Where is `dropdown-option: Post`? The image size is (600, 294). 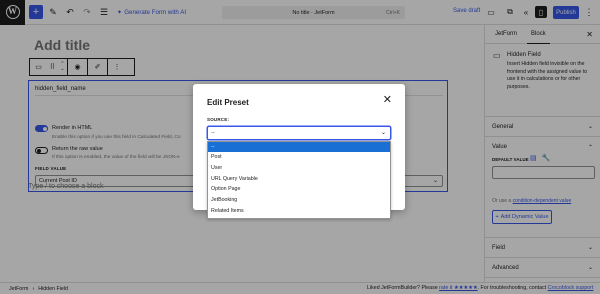
dropdown-option: Post is located at coordinates (299, 157).